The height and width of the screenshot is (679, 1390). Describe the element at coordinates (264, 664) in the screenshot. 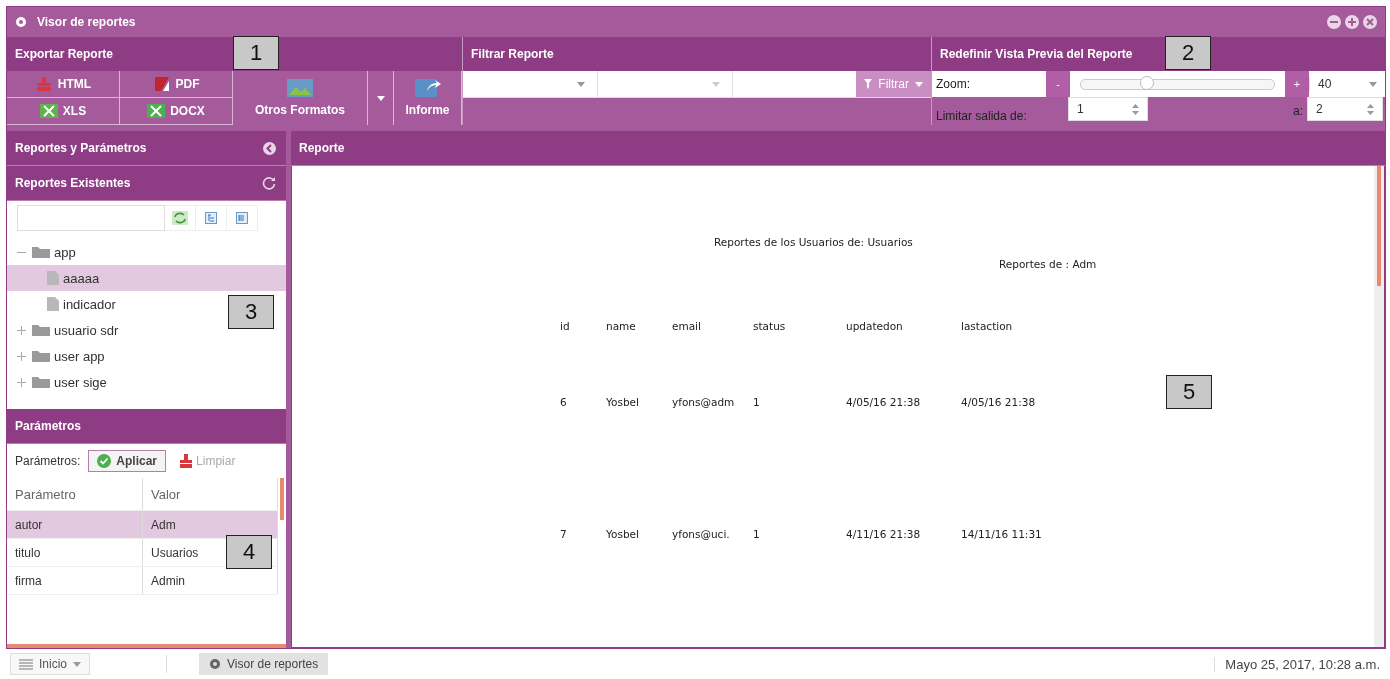

I see `taskbar-item: Visor de reportes` at that location.